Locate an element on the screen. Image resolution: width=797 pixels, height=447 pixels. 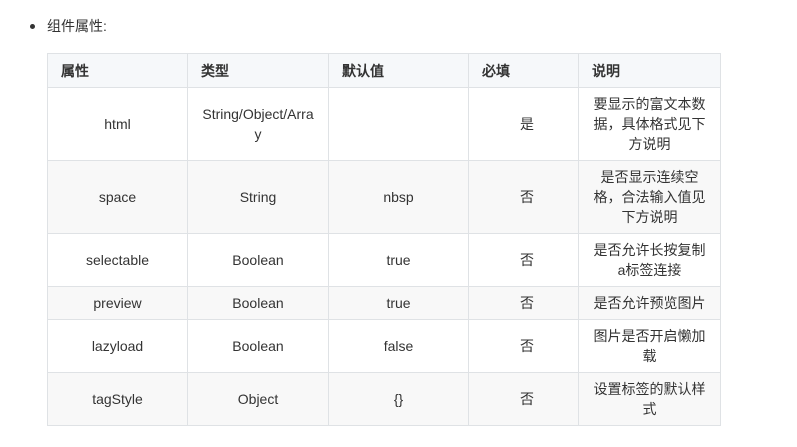
cell-type: Object is located at coordinates (258, 399).